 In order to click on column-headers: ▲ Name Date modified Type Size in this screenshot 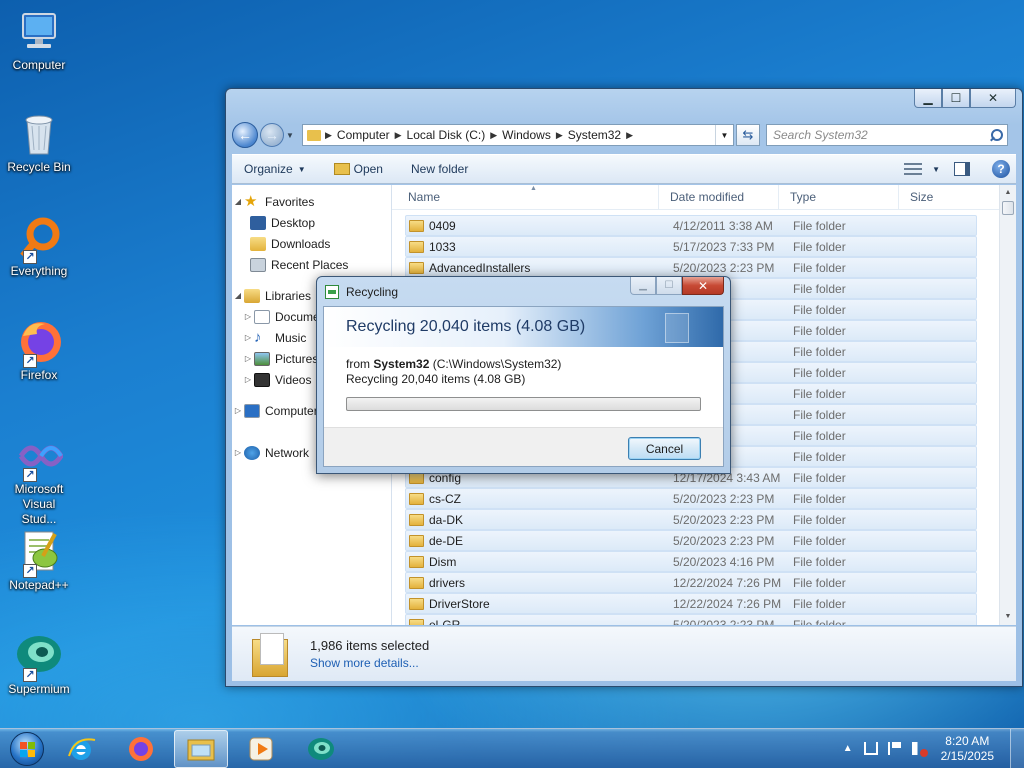, I will do `click(704, 197)`.